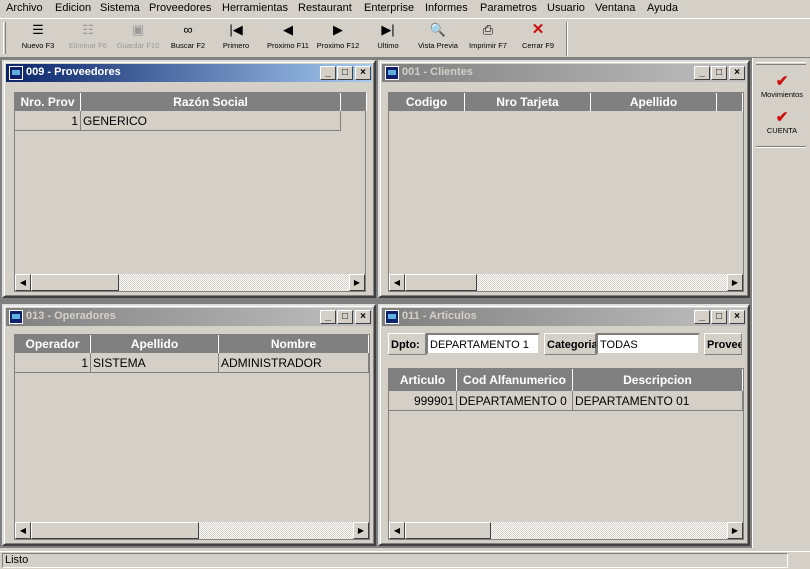 The height and width of the screenshot is (569, 810). I want to click on first-button: |◀ Primero, so click(236, 39).